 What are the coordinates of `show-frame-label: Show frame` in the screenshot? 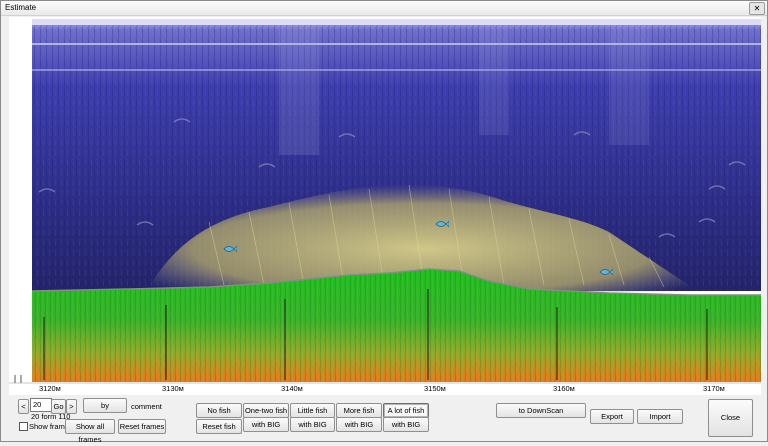 It's located at (49, 426).